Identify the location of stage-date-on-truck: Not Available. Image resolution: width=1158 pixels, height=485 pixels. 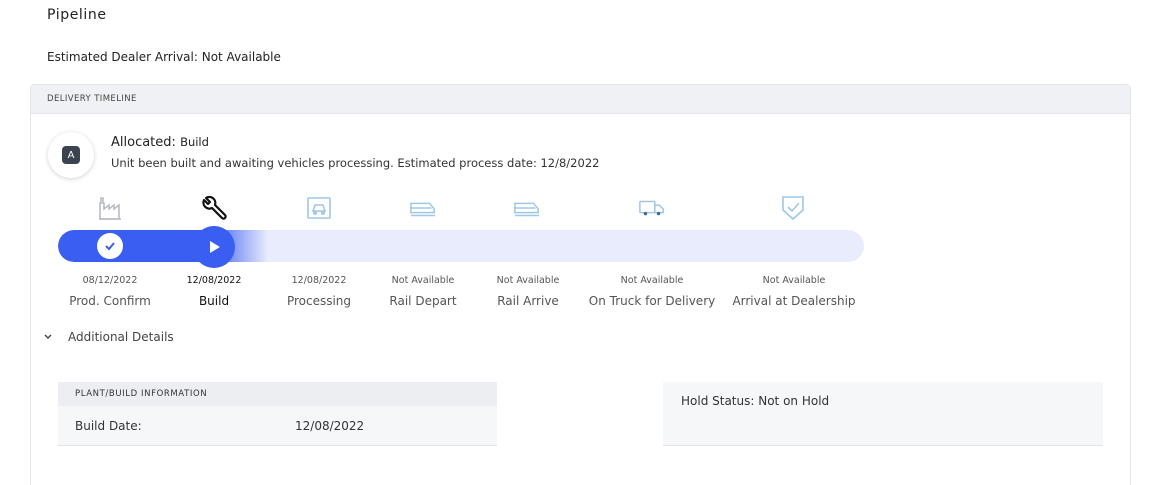
(652, 280).